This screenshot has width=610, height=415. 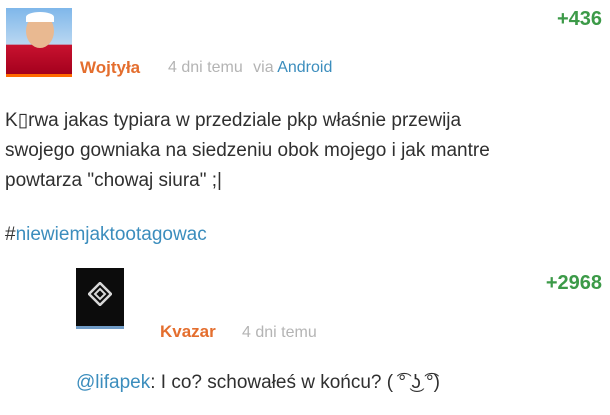 What do you see at coordinates (574, 283) in the screenshot?
I see `comment-vote-count: +2968` at bounding box center [574, 283].